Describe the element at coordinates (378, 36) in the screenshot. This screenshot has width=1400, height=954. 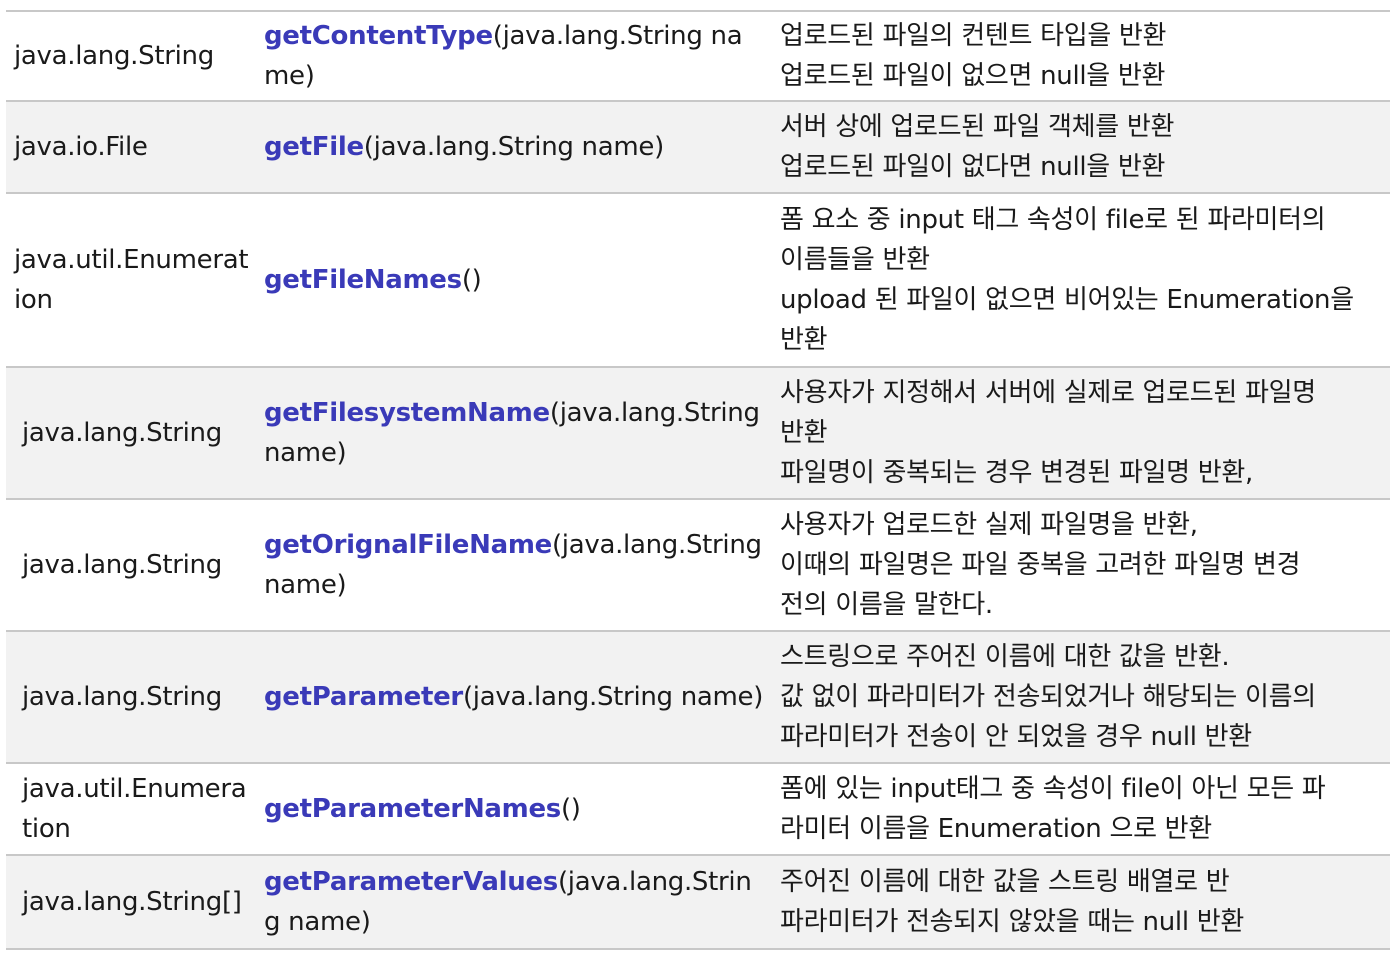
I see `method-name: getContentType` at that location.